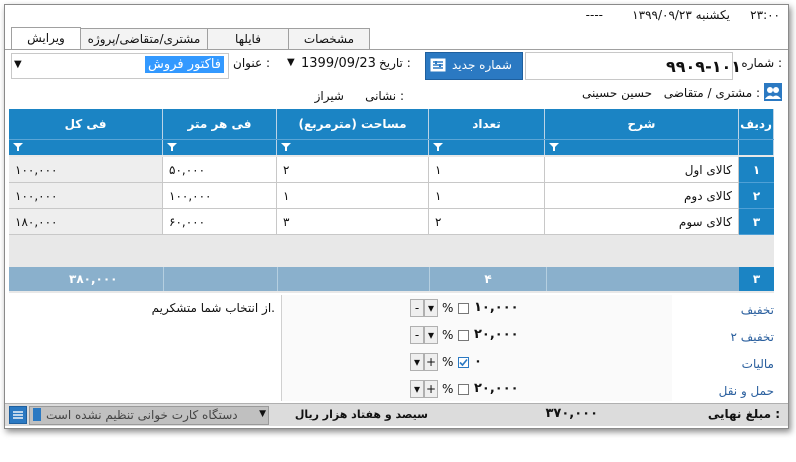  What do you see at coordinates (642, 222) in the screenshot?
I see `cell-description: کالای سوم` at bounding box center [642, 222].